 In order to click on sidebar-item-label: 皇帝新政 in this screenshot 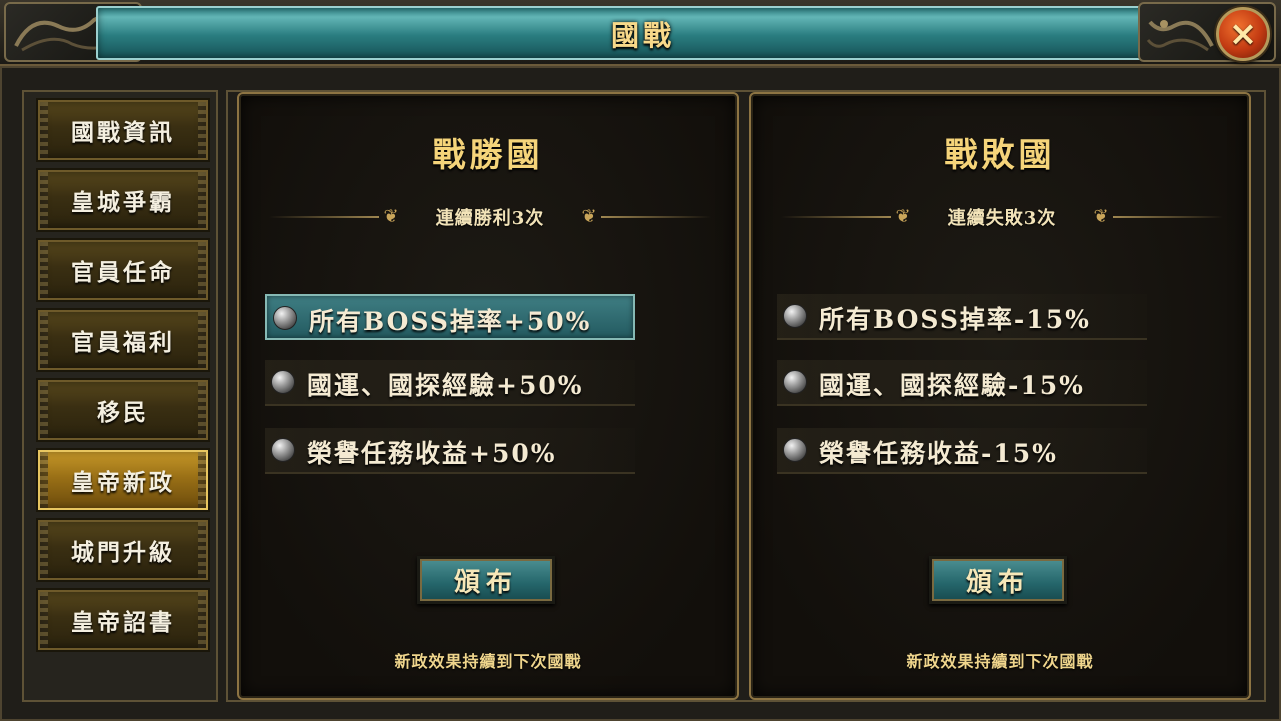, I will do `click(123, 482)`.